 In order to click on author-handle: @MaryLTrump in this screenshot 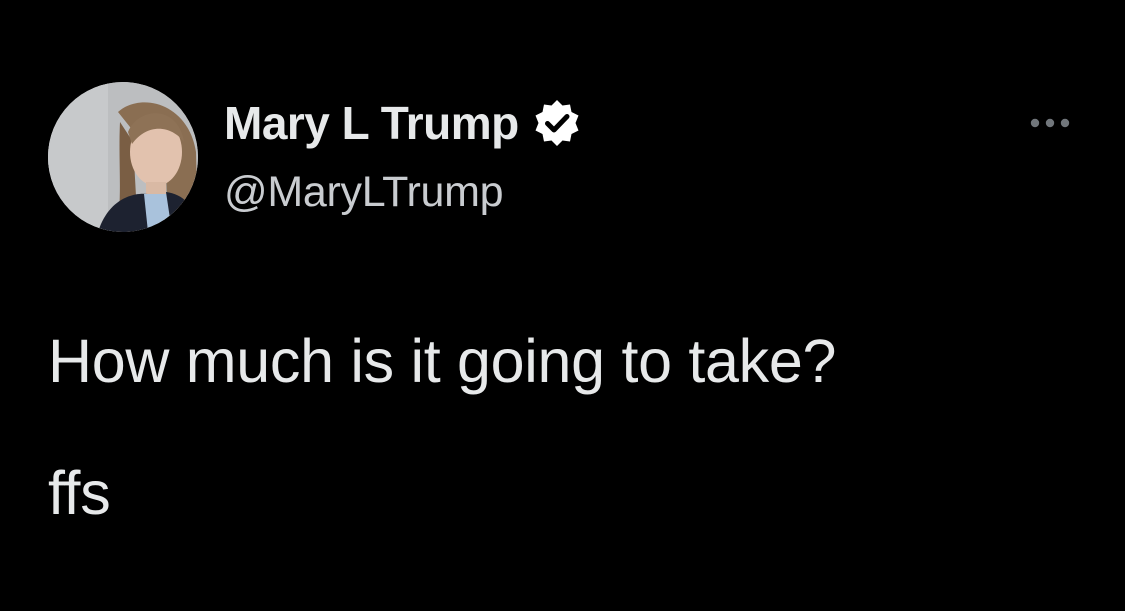, I will do `click(364, 192)`.